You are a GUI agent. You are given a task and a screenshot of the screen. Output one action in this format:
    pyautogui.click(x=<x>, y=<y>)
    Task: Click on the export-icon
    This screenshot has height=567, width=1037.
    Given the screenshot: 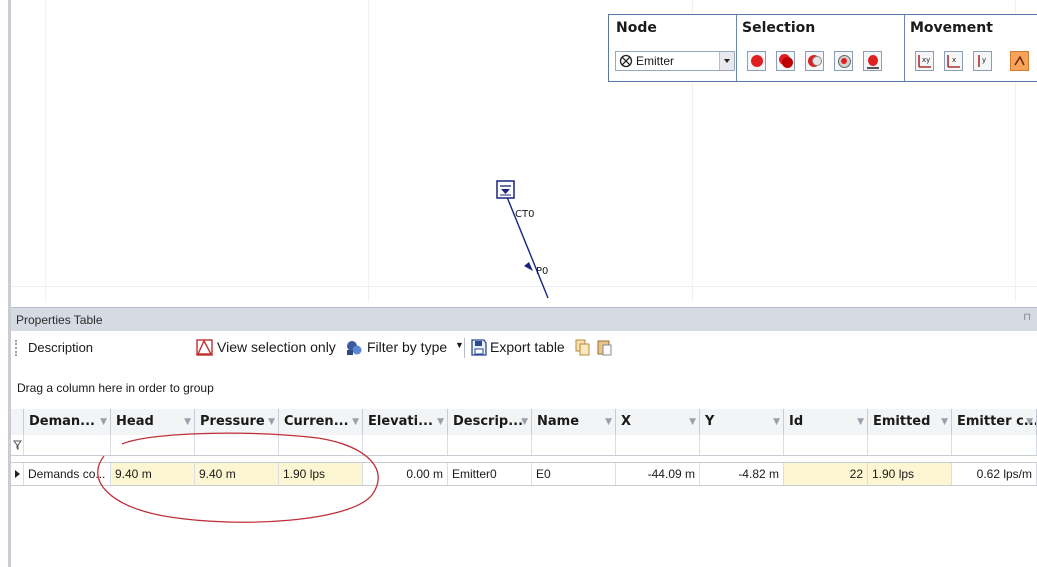 What is the action you would take?
    pyautogui.click(x=479, y=347)
    